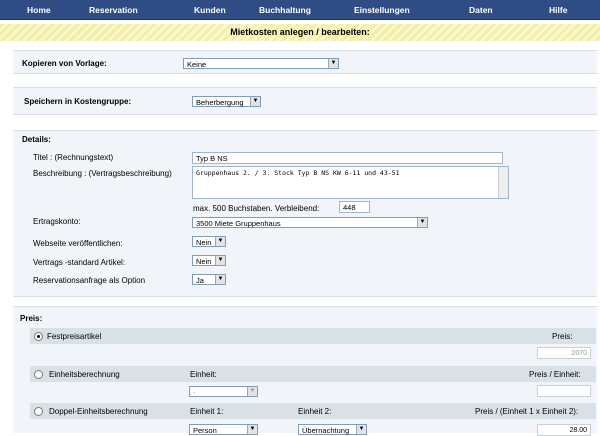 This screenshot has height=436, width=600. What do you see at coordinates (481, 10) in the screenshot?
I see `nav-daten: Daten` at bounding box center [481, 10].